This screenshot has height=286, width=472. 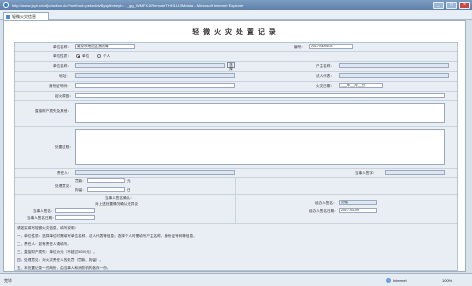 What do you see at coordinates (64, 186) in the screenshot?
I see `handle-label: 处理意见：` at bounding box center [64, 186].